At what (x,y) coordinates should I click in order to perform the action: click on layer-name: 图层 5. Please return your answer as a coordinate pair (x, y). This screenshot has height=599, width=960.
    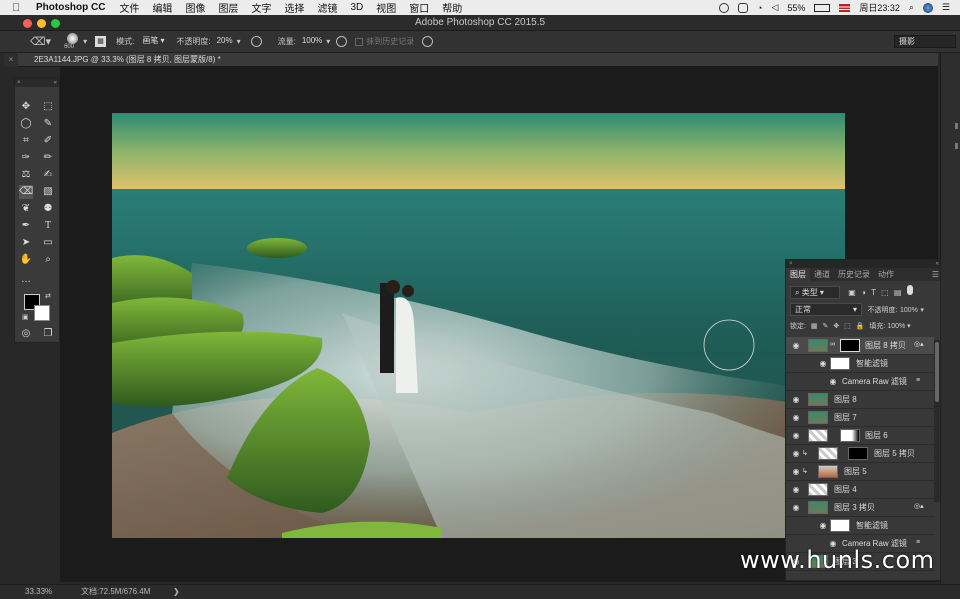
    Looking at the image, I should click on (855, 472).